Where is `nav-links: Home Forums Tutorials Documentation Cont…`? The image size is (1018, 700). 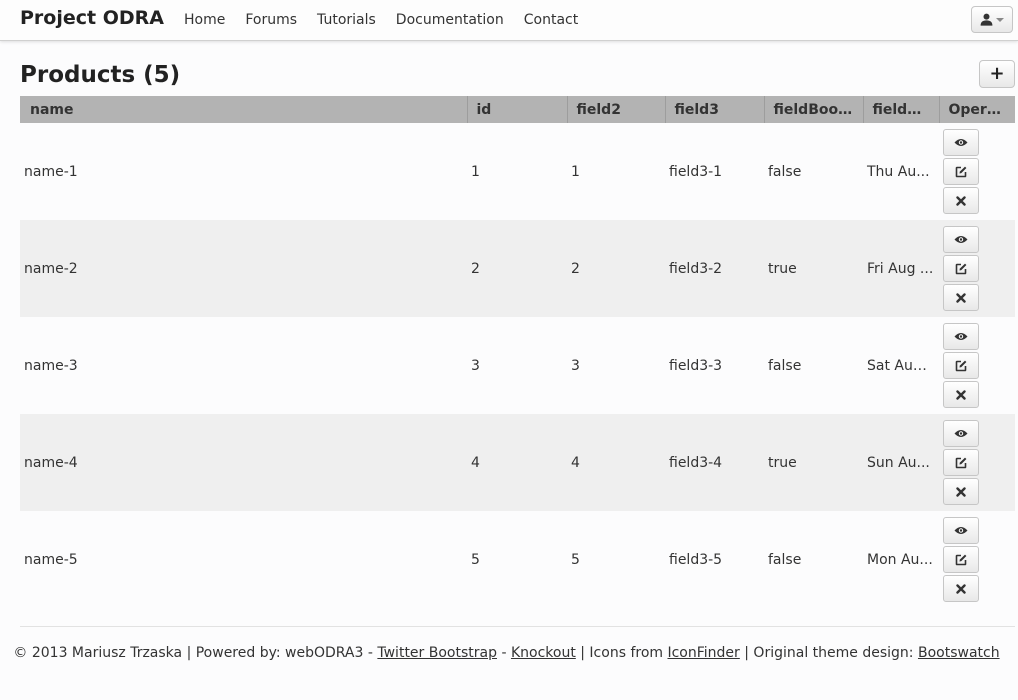
nav-links: Home Forums Tutorials Documentation Cont… is located at coordinates (381, 20).